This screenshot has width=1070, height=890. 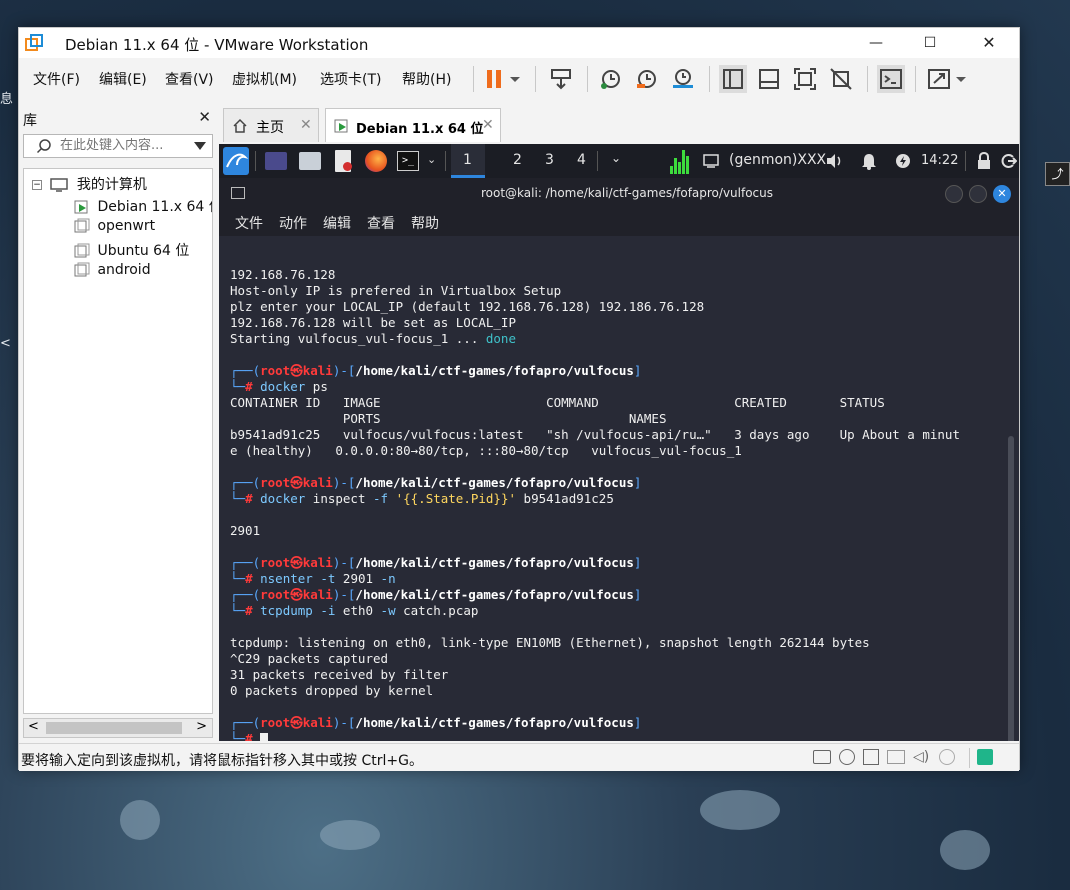 What do you see at coordinates (871, 757) in the screenshot?
I see `network-adapter-icon` at bounding box center [871, 757].